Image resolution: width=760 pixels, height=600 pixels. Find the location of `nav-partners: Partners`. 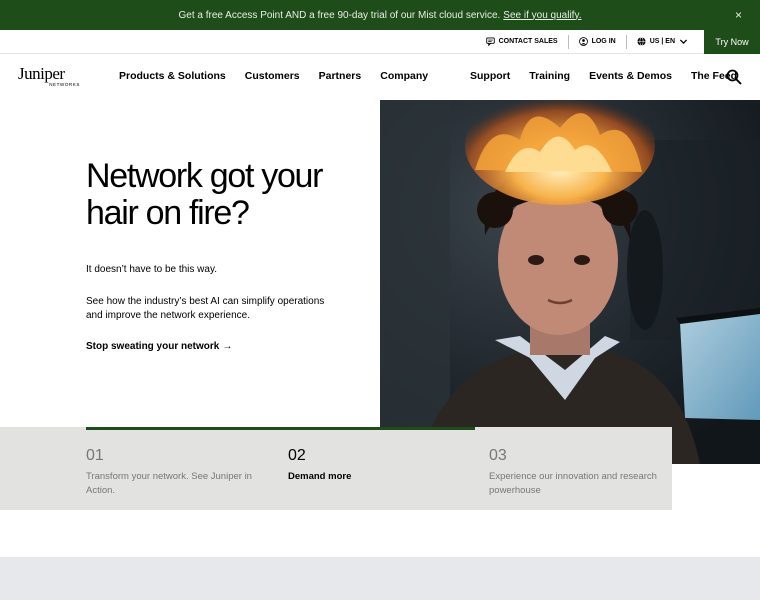

nav-partners: Partners is located at coordinates (340, 76).